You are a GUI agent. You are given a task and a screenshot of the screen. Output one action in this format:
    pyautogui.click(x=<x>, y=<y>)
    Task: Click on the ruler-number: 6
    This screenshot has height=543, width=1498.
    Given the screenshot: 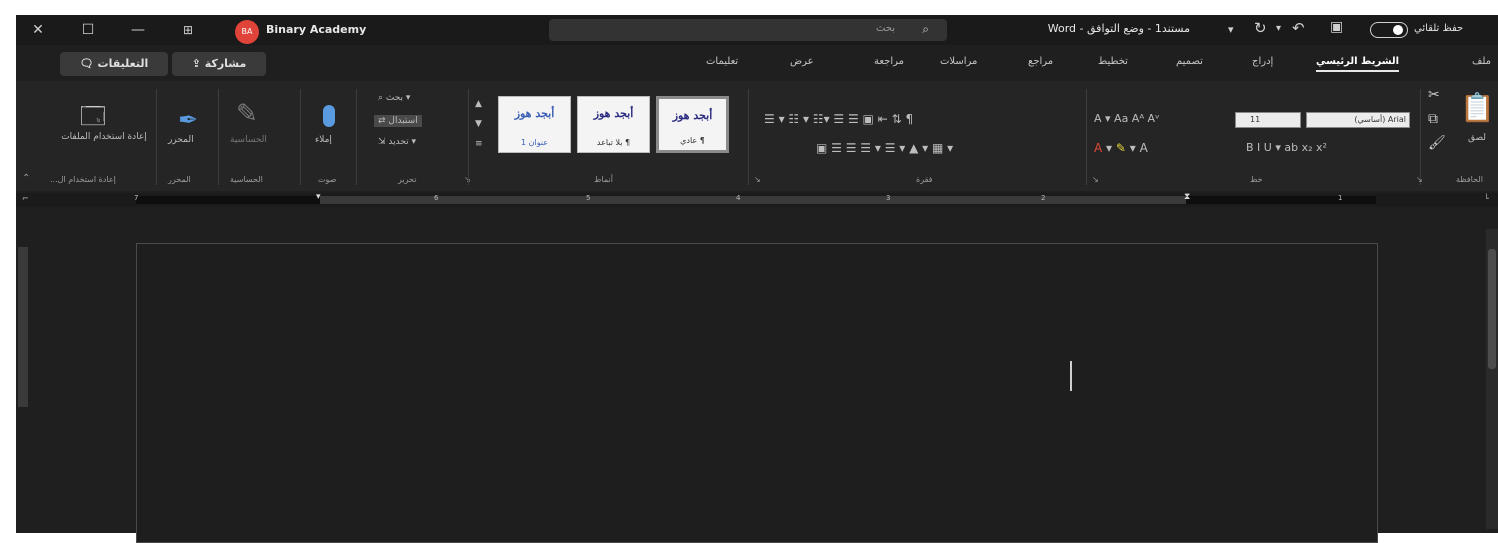 What is the action you would take?
    pyautogui.click(x=436, y=198)
    